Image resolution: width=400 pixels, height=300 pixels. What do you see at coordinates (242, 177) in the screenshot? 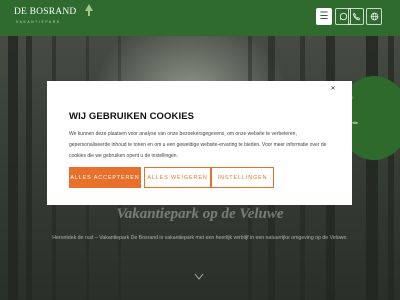
I see `cookie-settings-button: INSTELLINGEN` at bounding box center [242, 177].